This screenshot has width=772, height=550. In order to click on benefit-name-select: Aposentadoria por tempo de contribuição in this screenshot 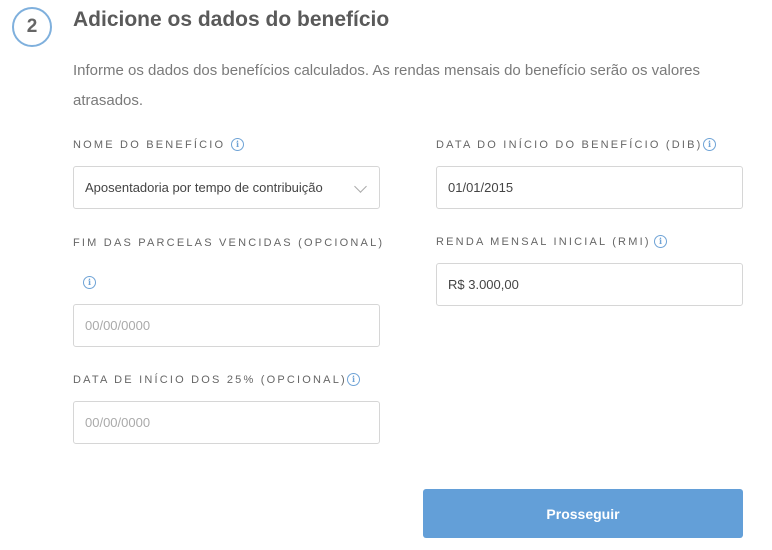, I will do `click(226, 187)`.